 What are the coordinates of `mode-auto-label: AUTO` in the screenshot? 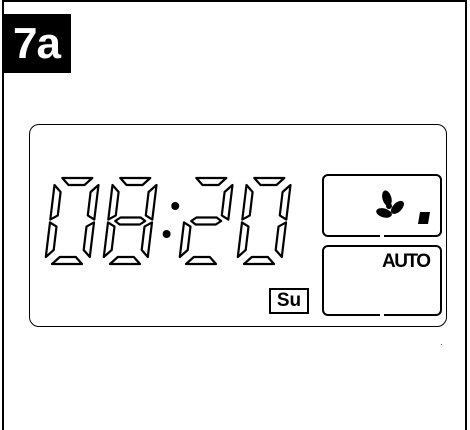 It's located at (406, 261).